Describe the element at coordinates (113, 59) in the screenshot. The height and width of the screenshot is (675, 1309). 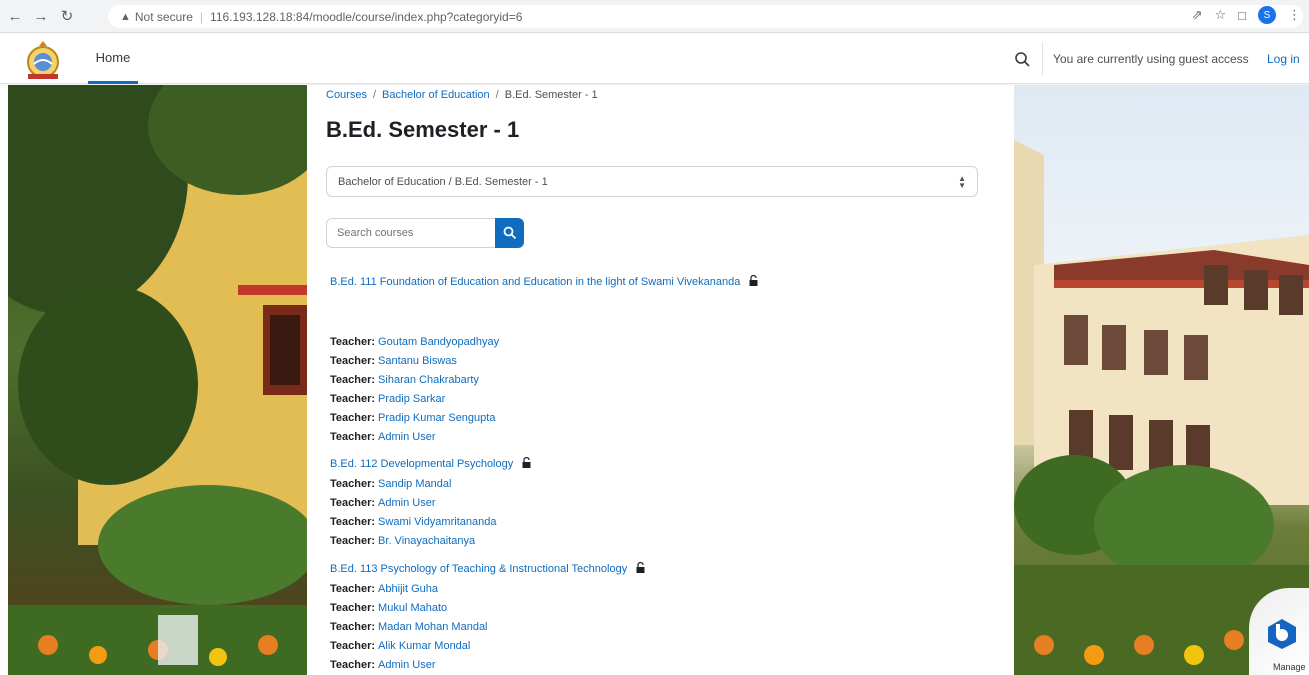
I see `nav-home-link: Home` at that location.